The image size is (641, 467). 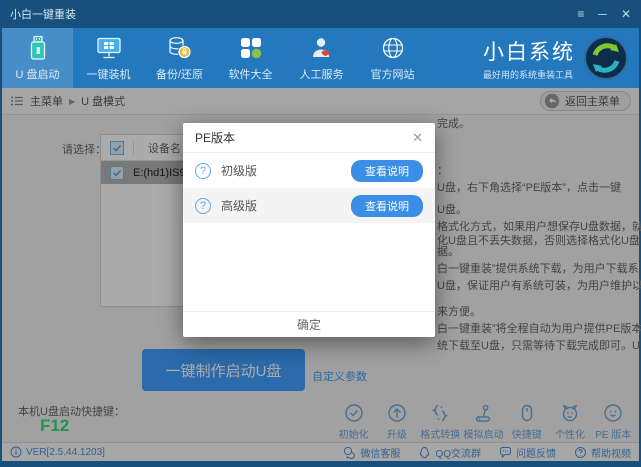 I want to click on list-icon, so click(x=17, y=101).